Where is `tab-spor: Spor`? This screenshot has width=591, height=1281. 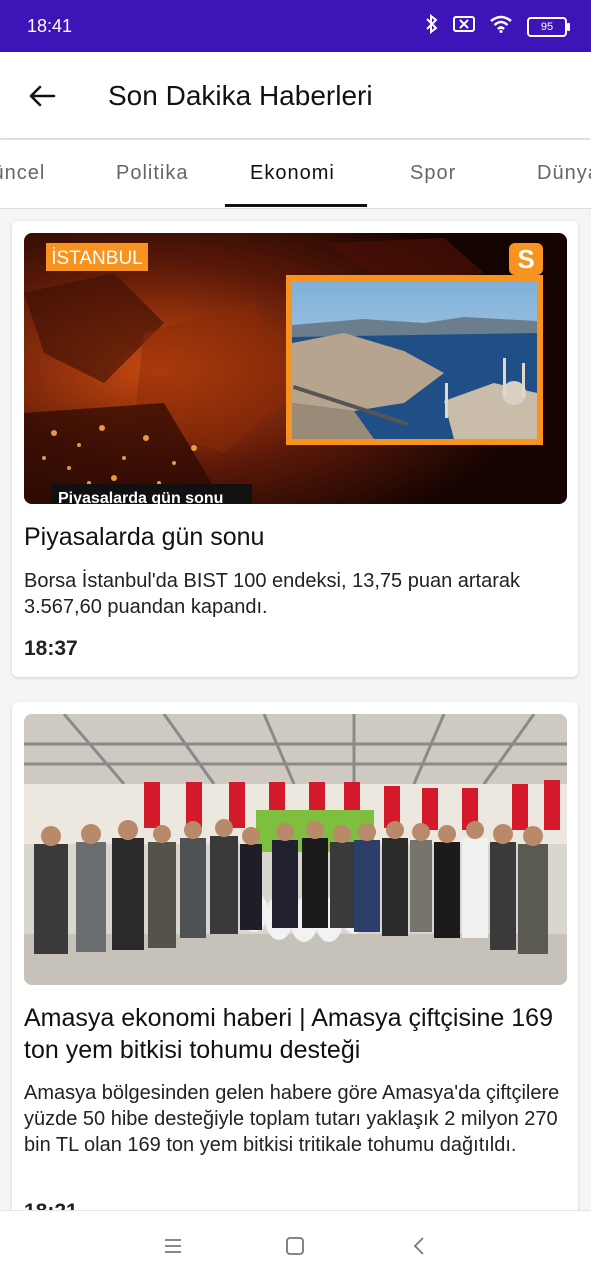
tab-spor: Spor is located at coordinates (433, 173).